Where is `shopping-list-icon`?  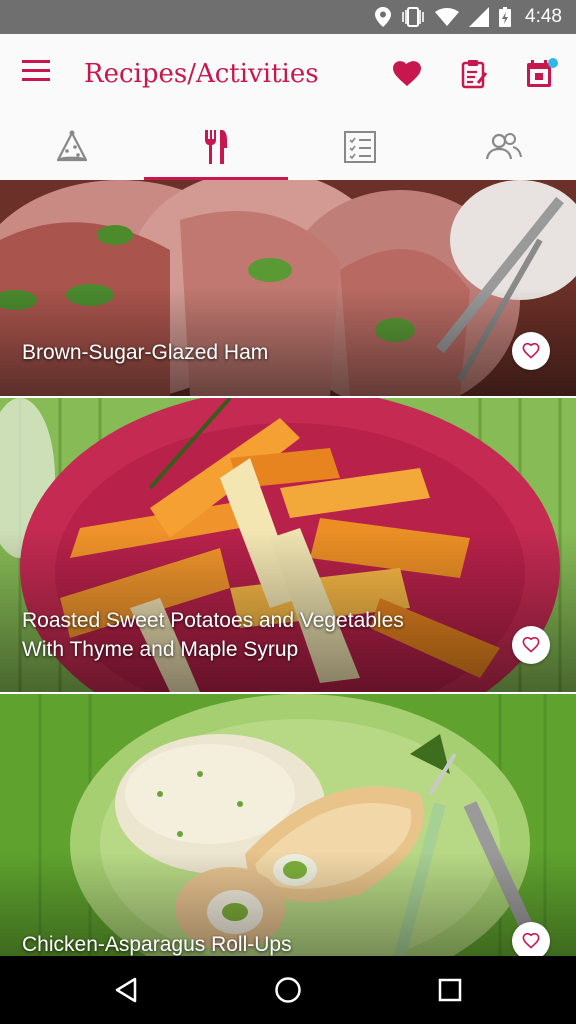
shopping-list-icon is located at coordinates (474, 74).